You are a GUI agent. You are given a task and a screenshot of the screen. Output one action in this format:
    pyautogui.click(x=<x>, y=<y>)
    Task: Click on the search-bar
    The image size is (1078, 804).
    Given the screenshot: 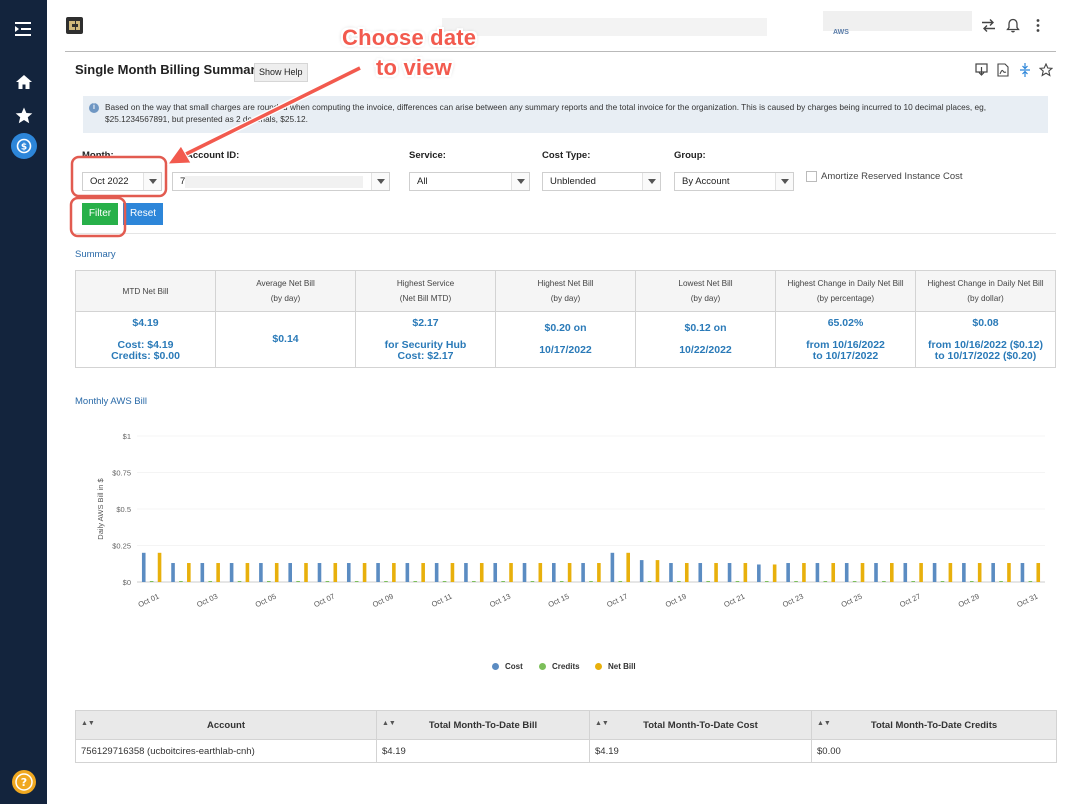 What is the action you would take?
    pyautogui.click(x=604, y=27)
    